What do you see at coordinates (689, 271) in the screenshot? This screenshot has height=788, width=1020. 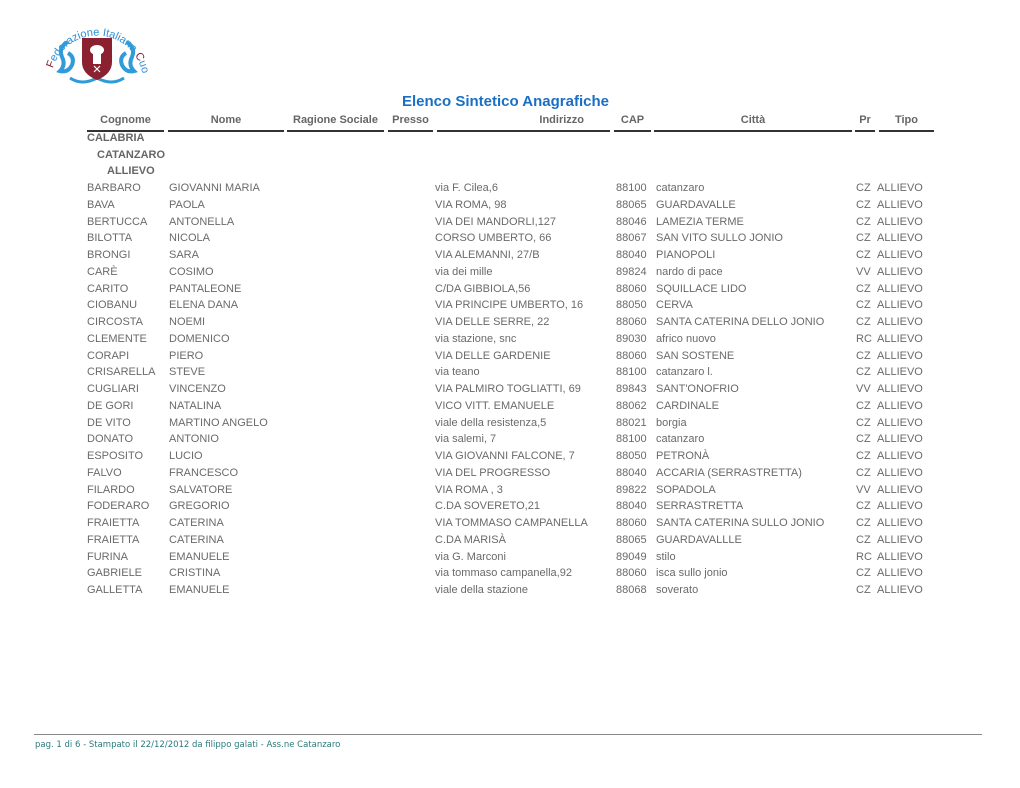 I see `cell-citta: nardo di pace` at bounding box center [689, 271].